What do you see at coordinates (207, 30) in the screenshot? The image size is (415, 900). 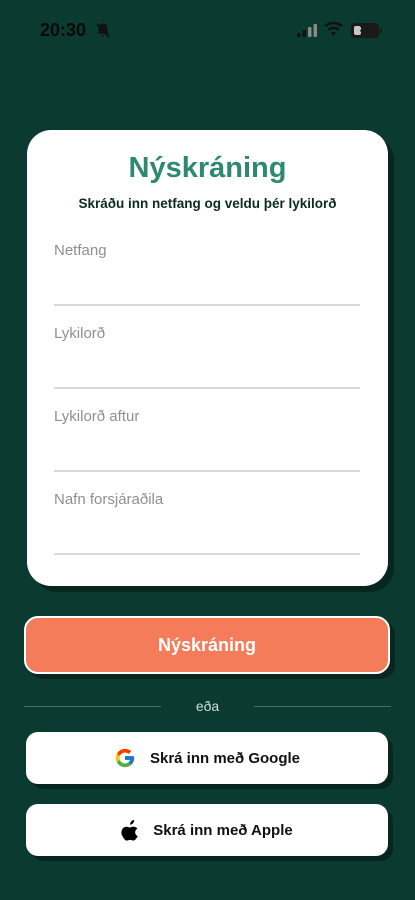 I see `status-bar: 20:30 34` at bounding box center [207, 30].